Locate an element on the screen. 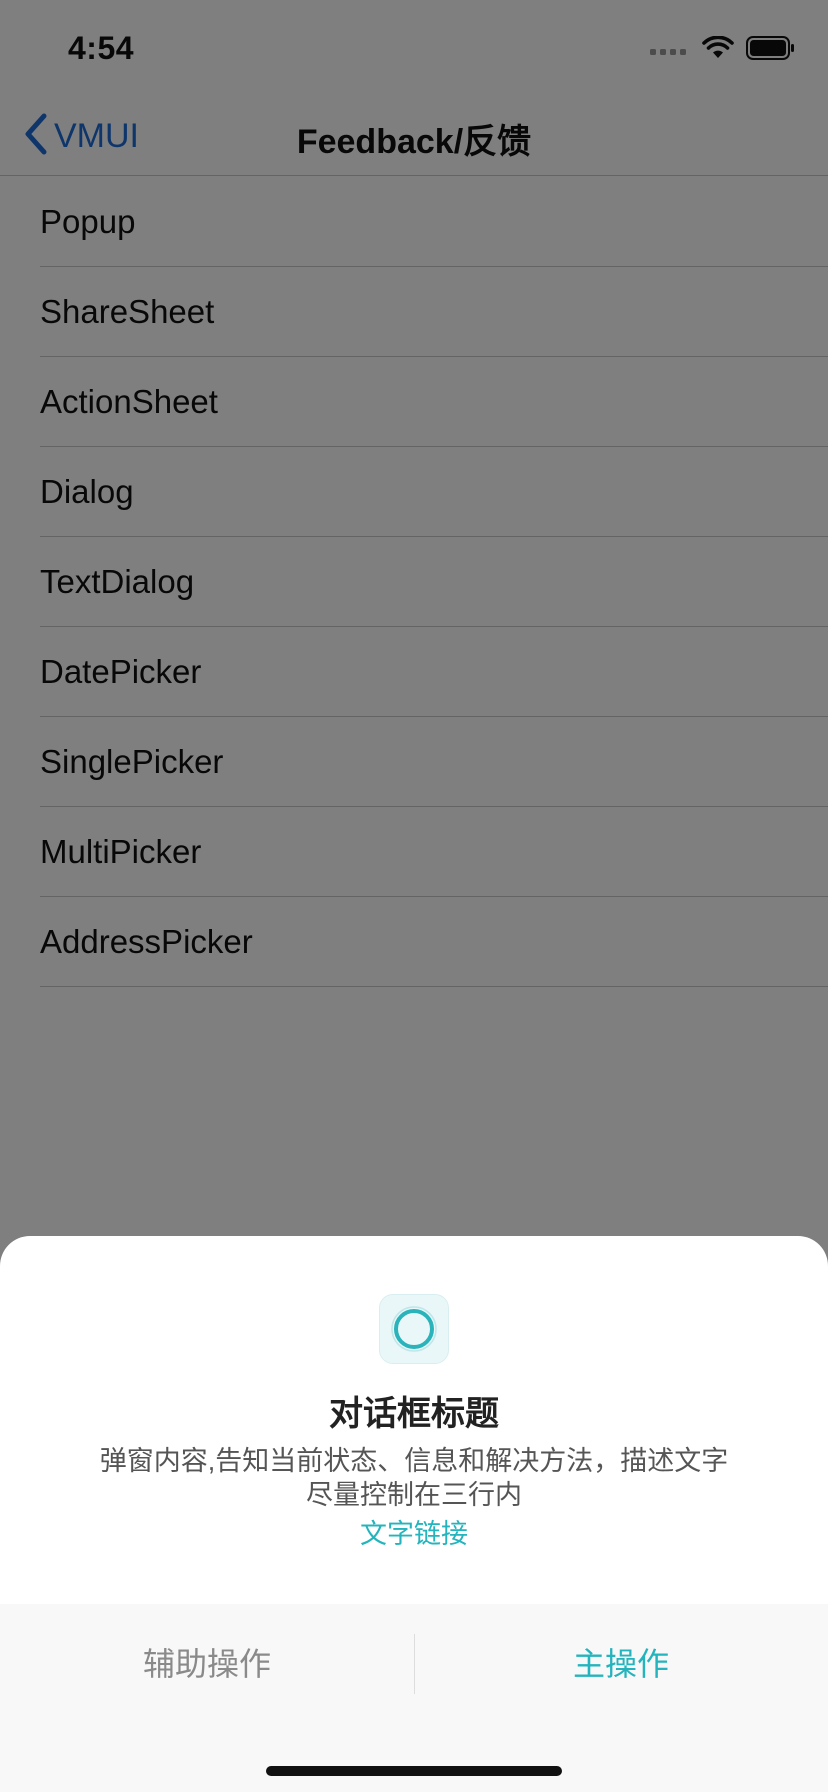  dialog-content: 弹窗内容,告知当前状态、信息和解决方法，描述文字 尽量控制在三行内 is located at coordinates (414, 1478).